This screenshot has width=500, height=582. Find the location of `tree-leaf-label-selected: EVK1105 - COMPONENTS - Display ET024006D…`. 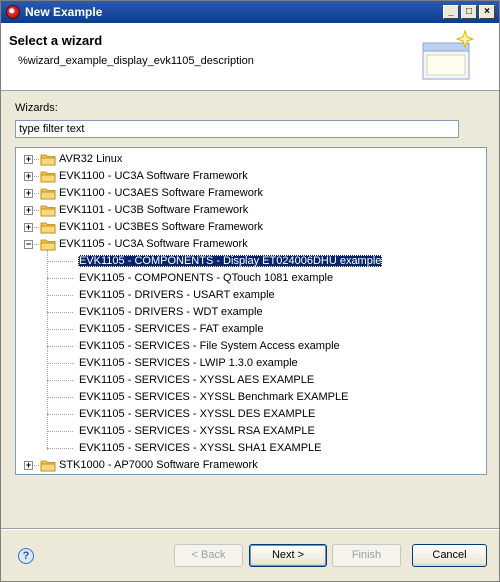

tree-leaf-label-selected: EVK1105 - COMPONENTS - Display ET024006D… is located at coordinates (230, 261).